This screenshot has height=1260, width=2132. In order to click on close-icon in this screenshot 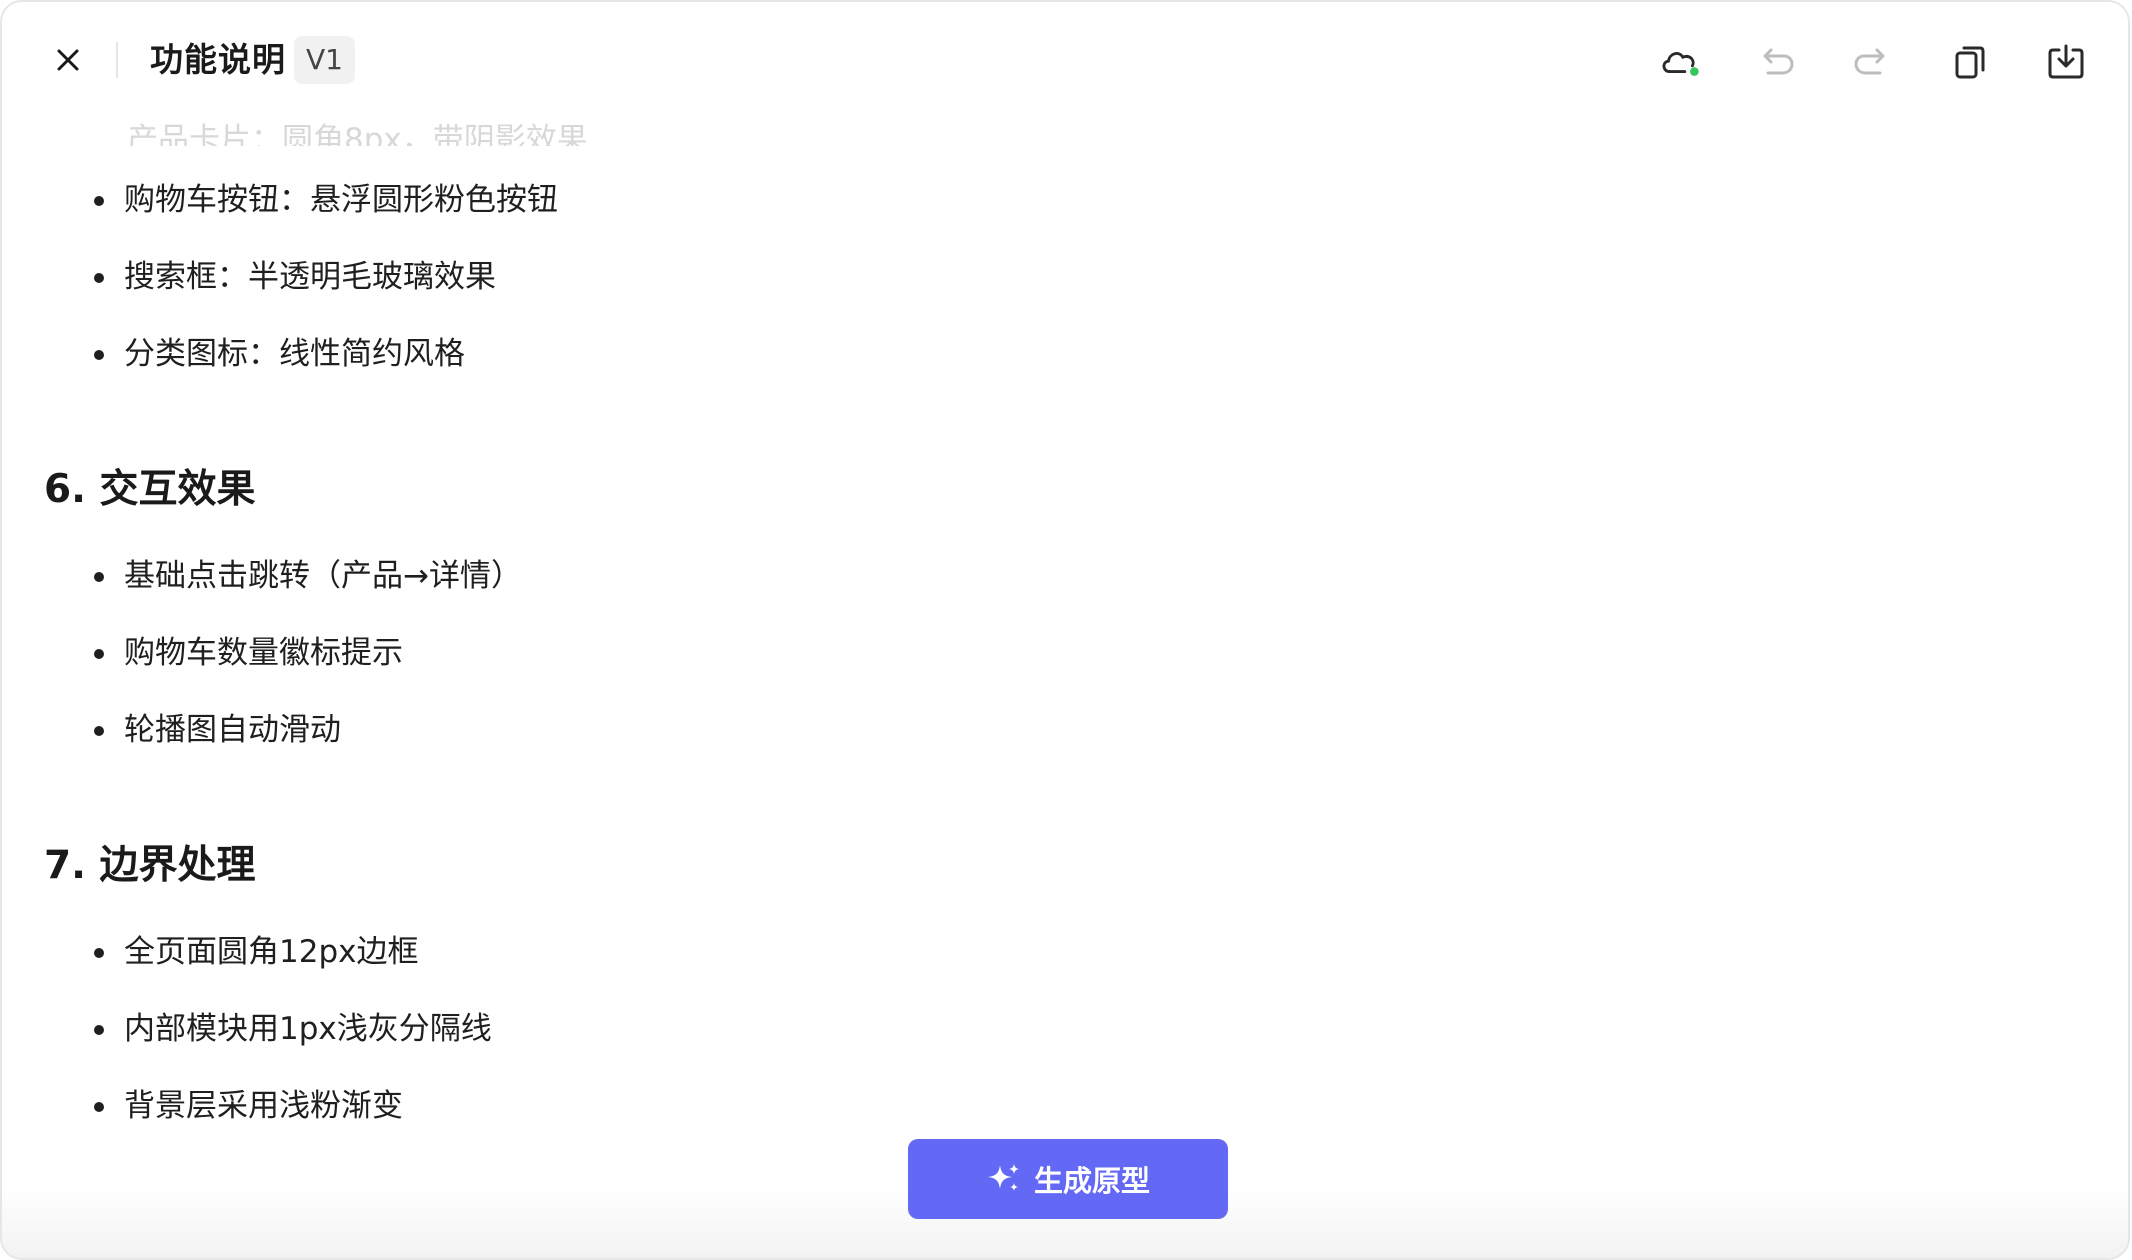, I will do `click(68, 60)`.